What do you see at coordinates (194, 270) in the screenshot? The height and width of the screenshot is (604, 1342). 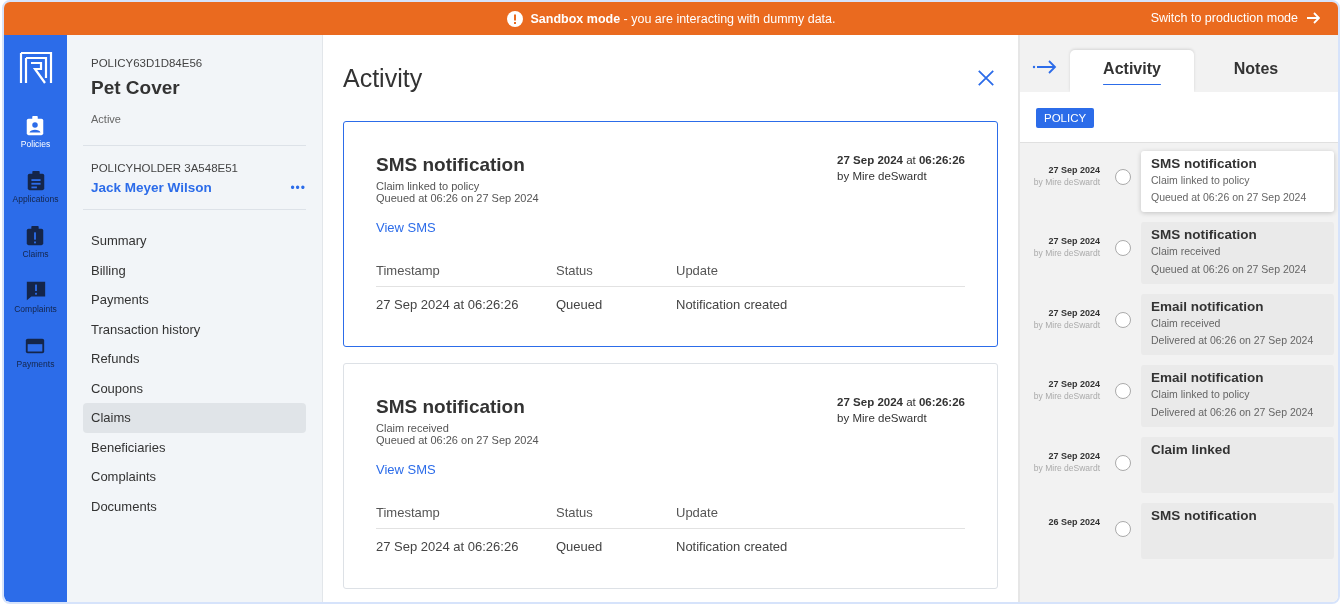 I see `nav-item: Billing` at bounding box center [194, 270].